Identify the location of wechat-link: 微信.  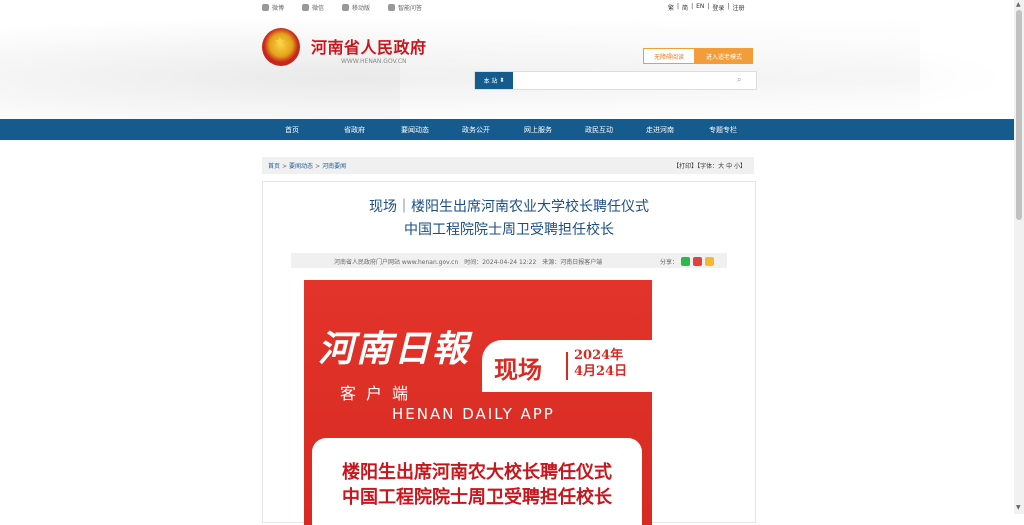
(313, 7).